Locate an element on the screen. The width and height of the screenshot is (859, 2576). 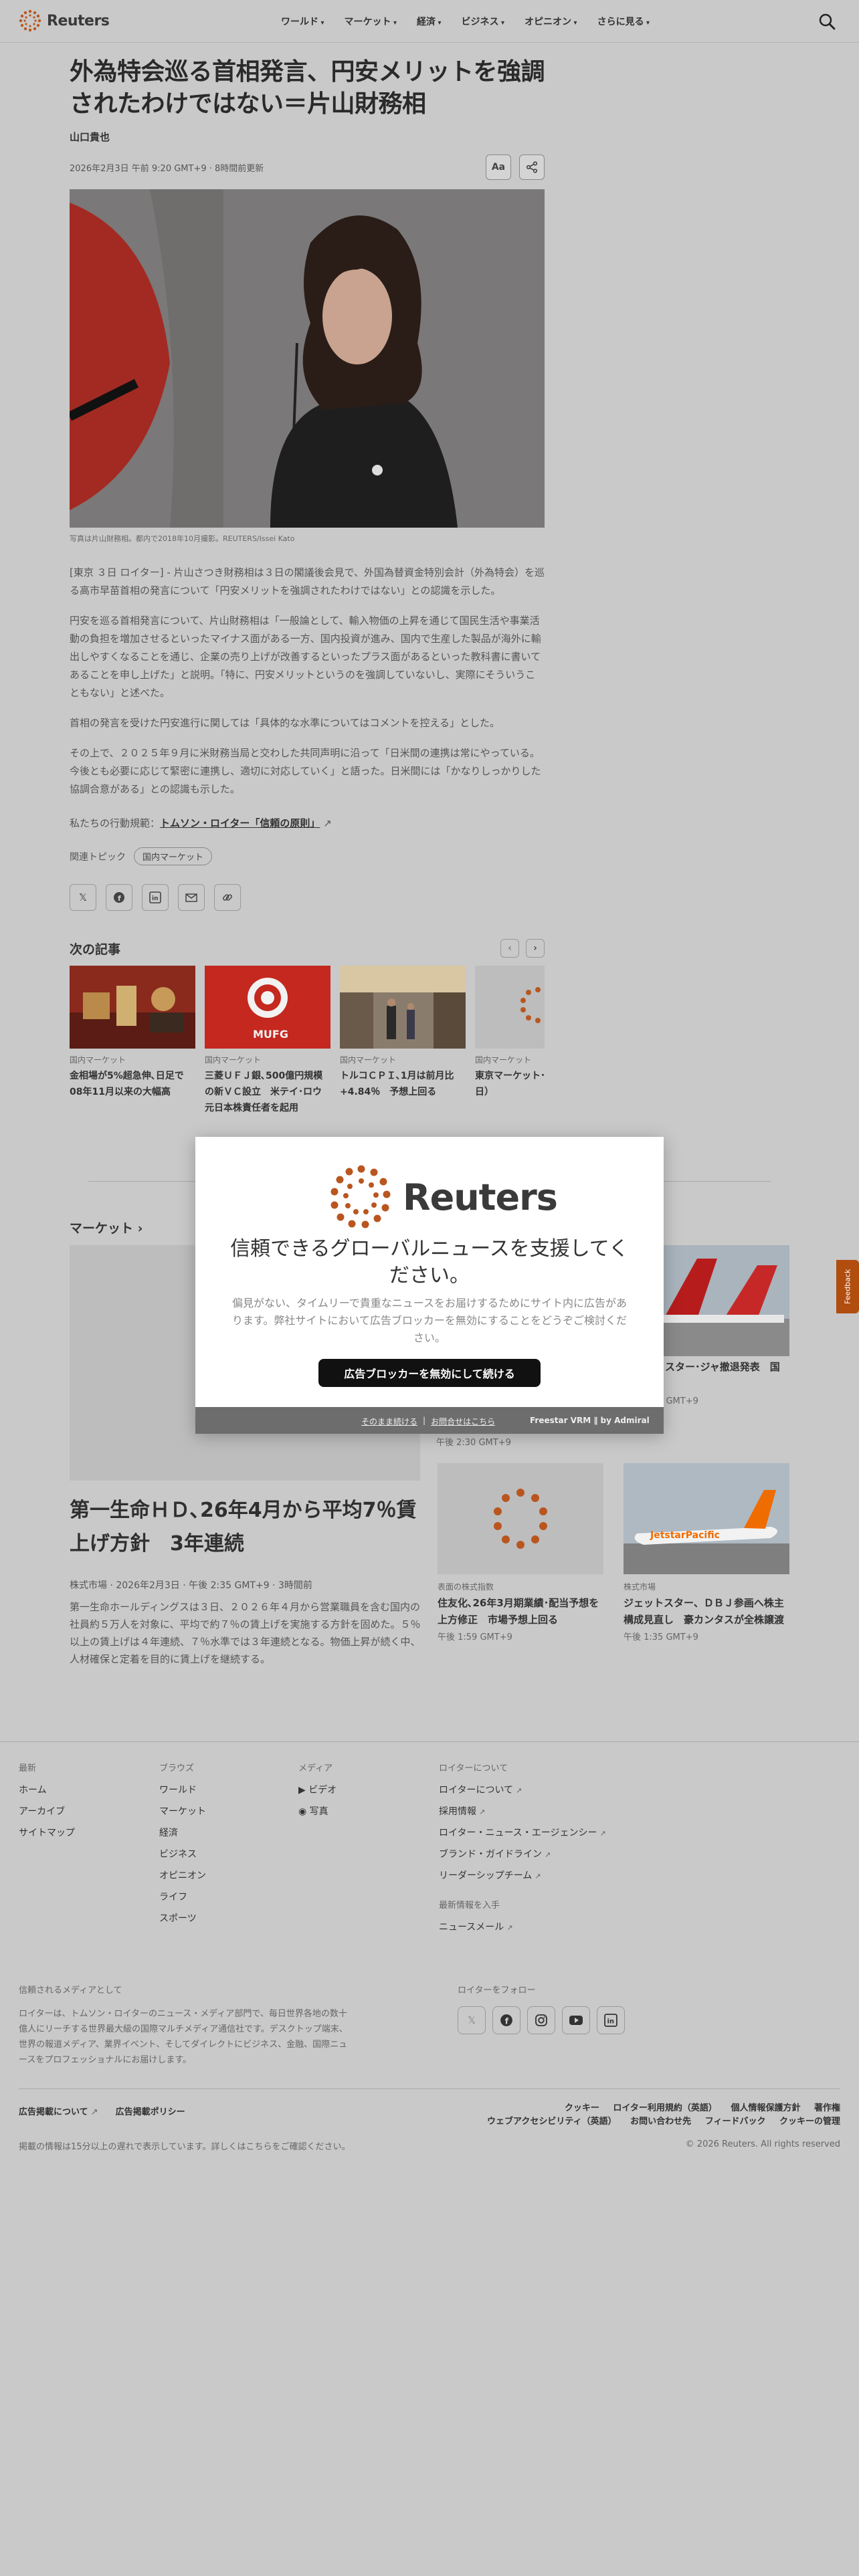
facebook-icon: f is located at coordinates (506, 2020).